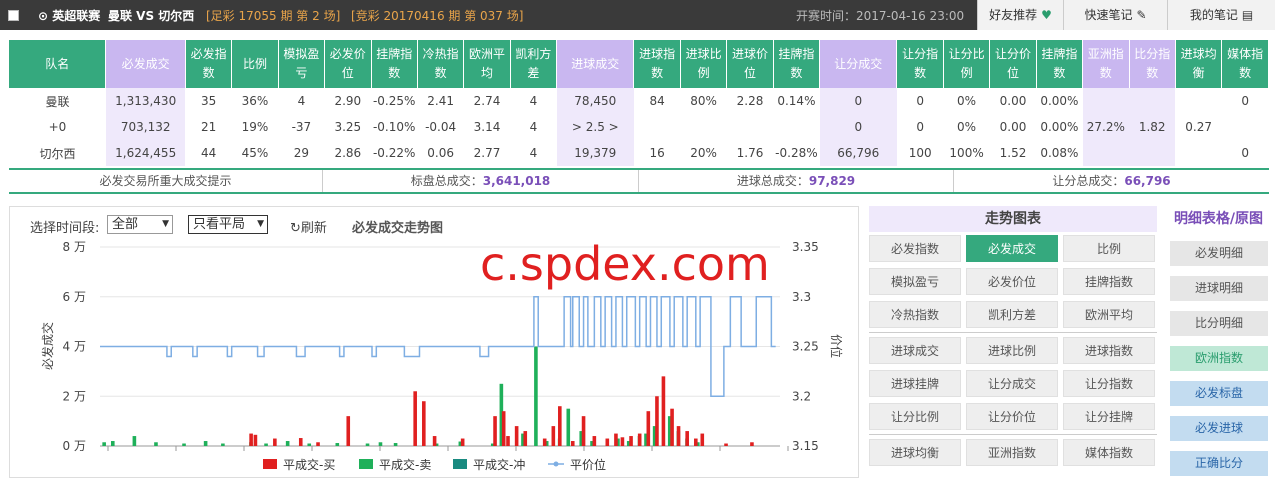 The image size is (1275, 485). Describe the element at coordinates (1012, 383) in the screenshot. I see `trend-chart-button: 让分成交` at that location.